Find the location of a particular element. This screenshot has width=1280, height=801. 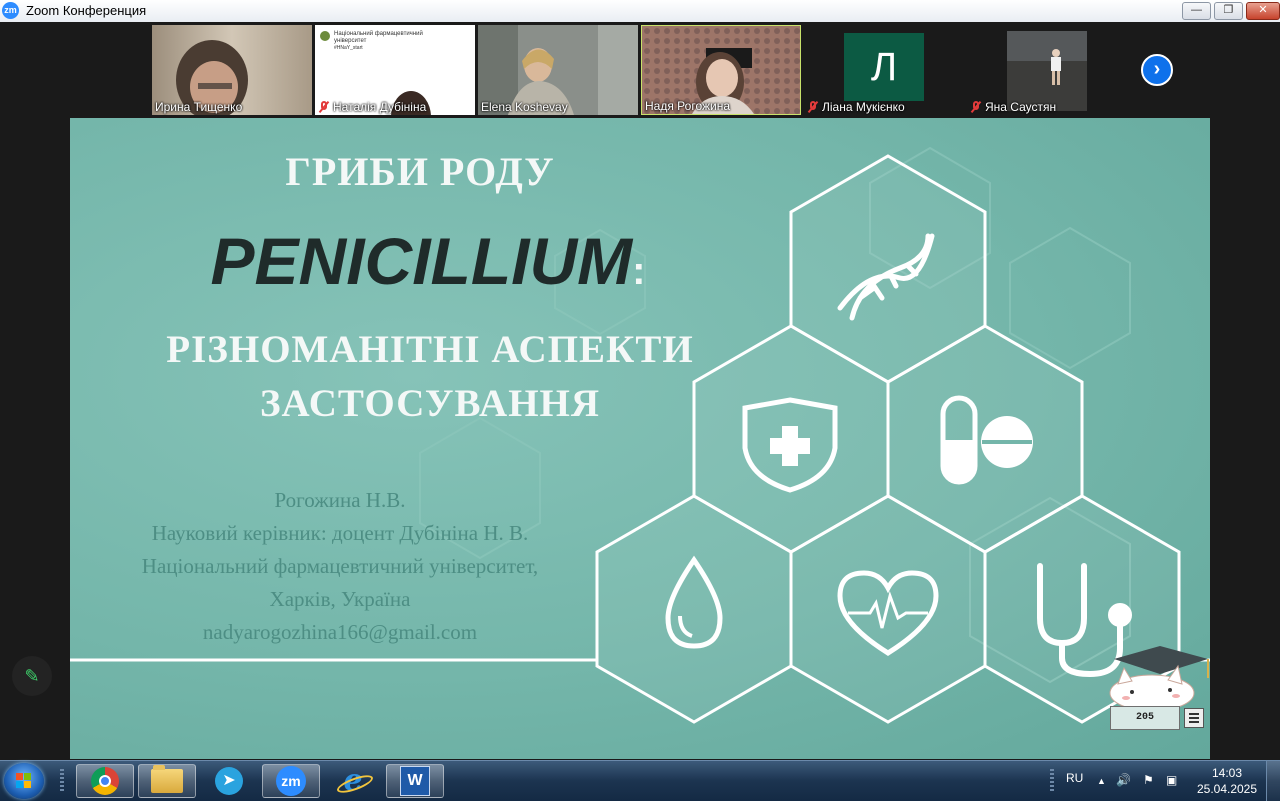

windows-logo-icon is located at coordinates (24, 781).